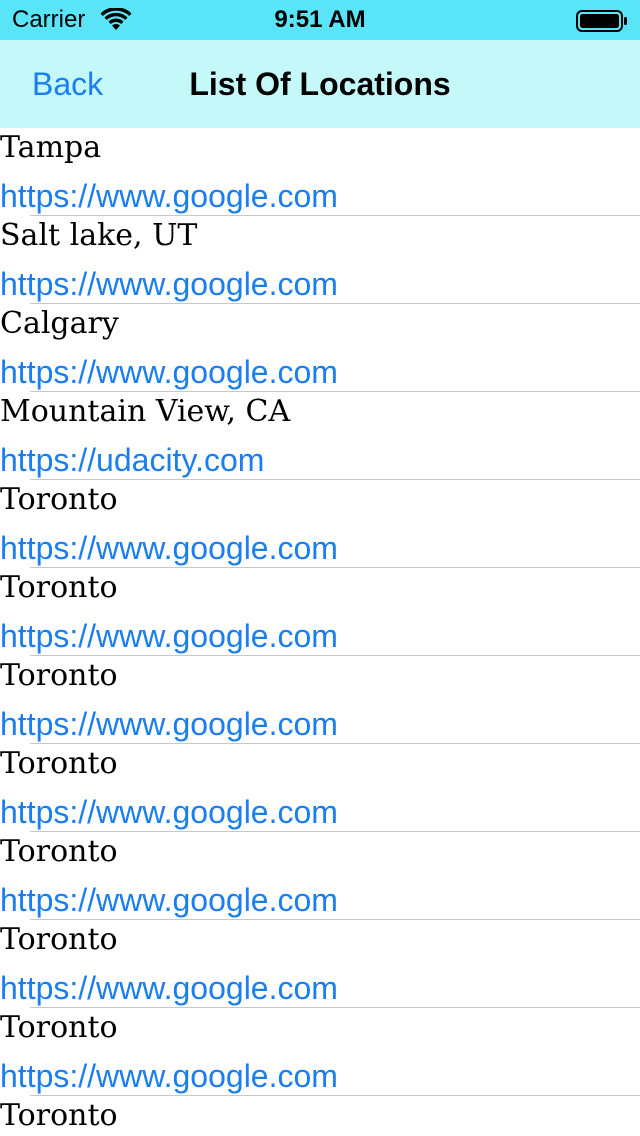 Image resolution: width=640 pixels, height=1136 pixels. I want to click on navigation-bar: Back List Of Locations, so click(320, 84).